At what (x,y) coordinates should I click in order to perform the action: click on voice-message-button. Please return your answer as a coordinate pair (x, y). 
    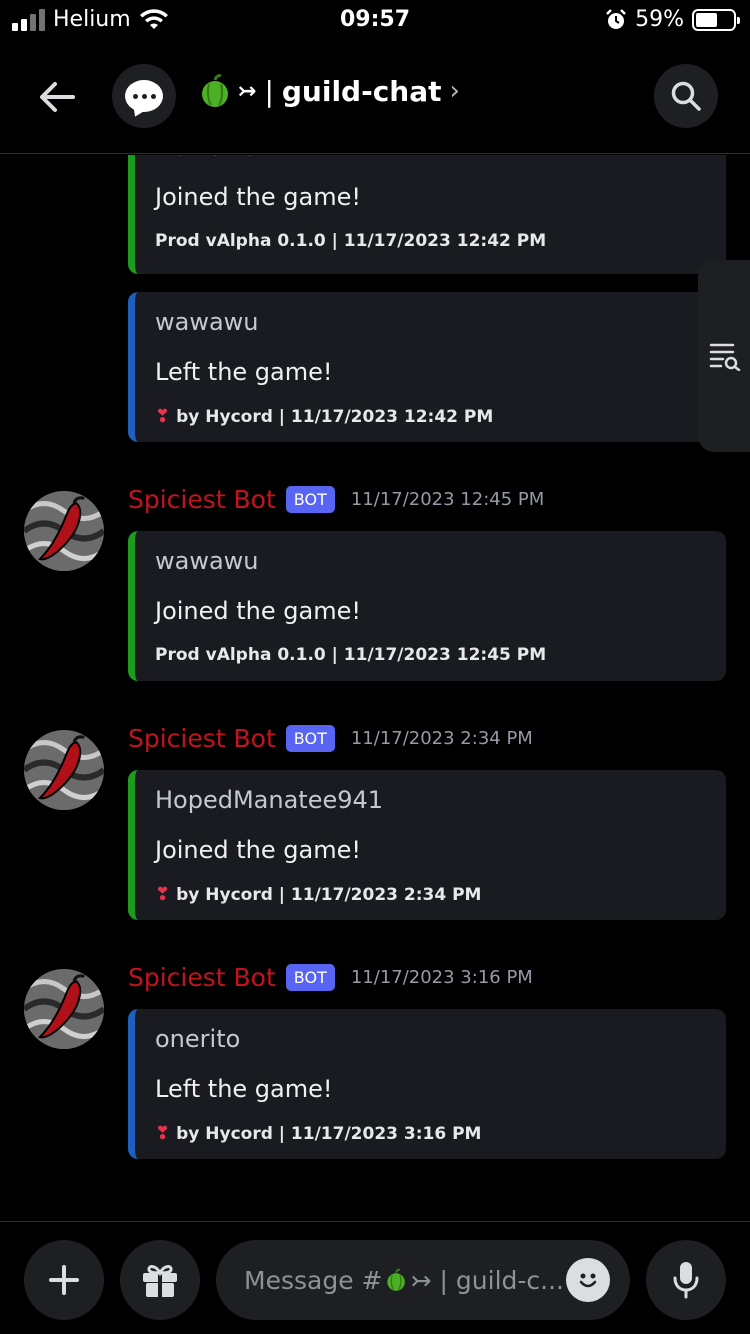
    Looking at the image, I should click on (686, 1280).